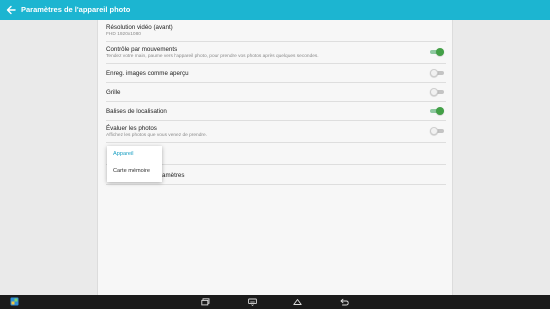  What do you see at coordinates (452, 157) in the screenshot?
I see `panel-right-border` at bounding box center [452, 157].